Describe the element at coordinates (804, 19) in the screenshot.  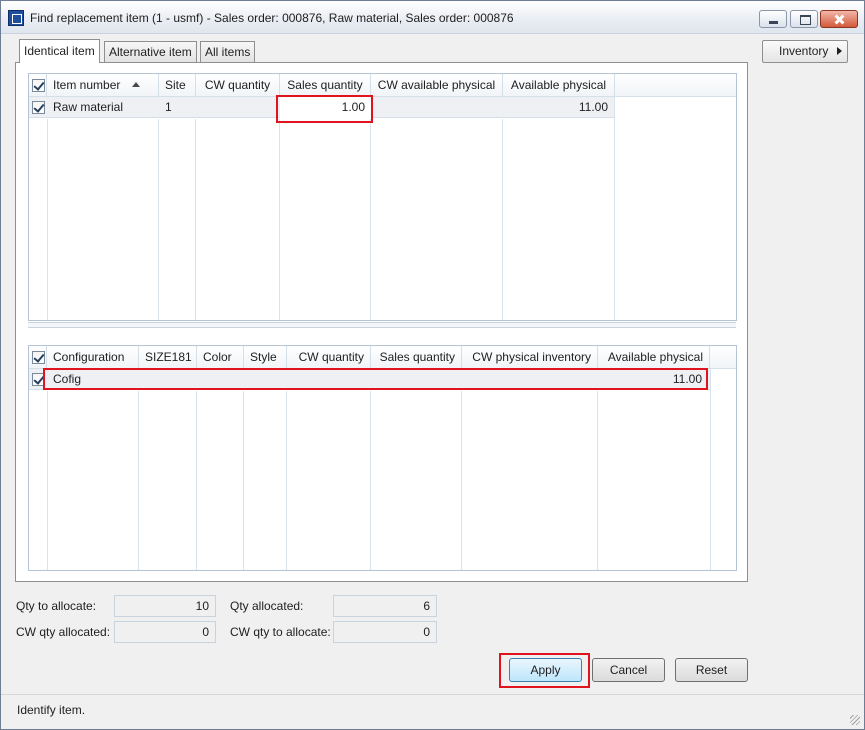
I see `maximize-button` at that location.